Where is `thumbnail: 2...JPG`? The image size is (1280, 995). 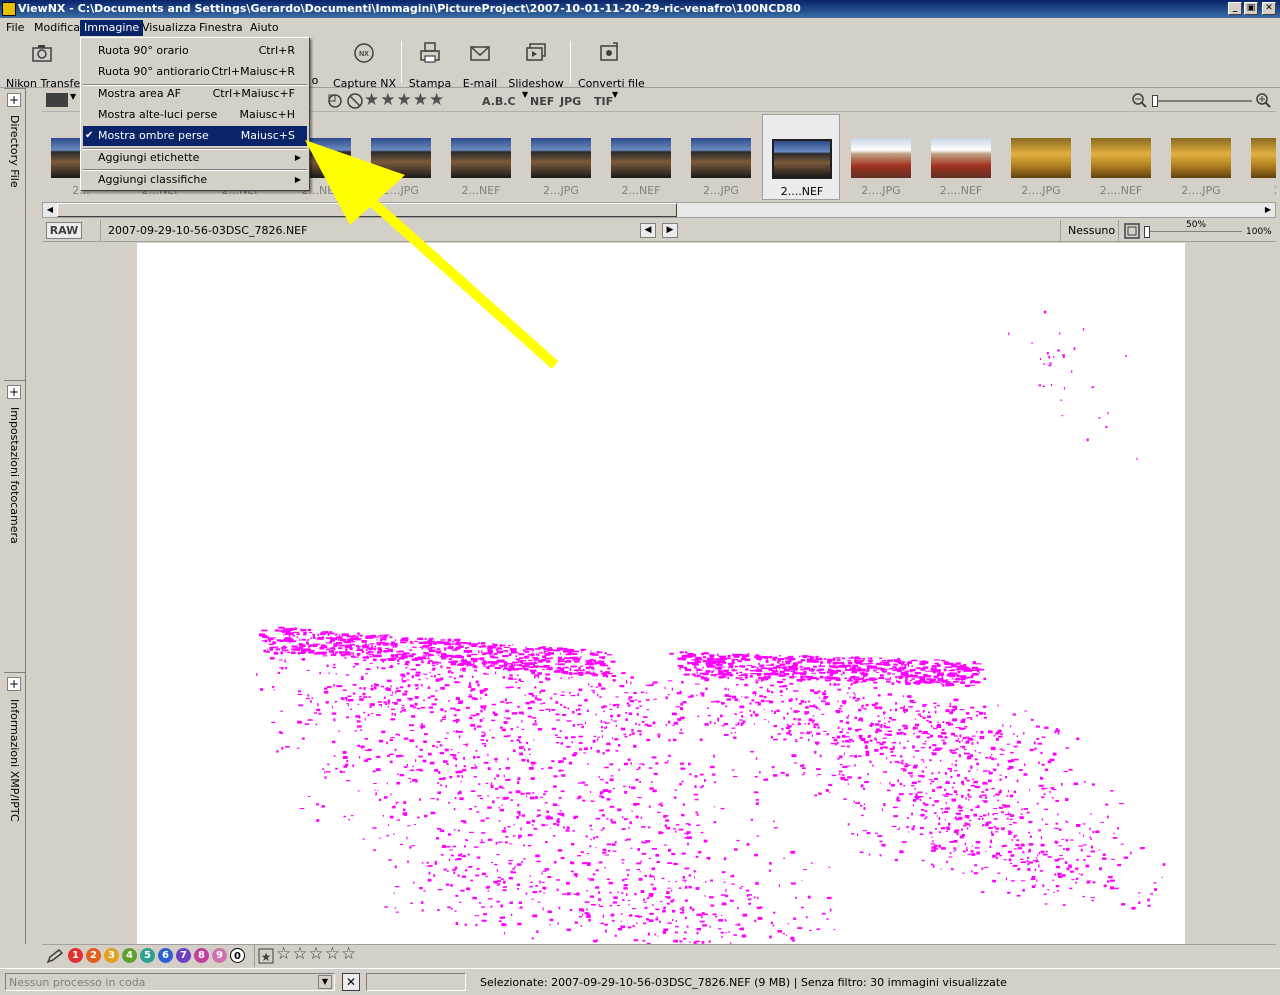 thumbnail: 2...JPG is located at coordinates (721, 157).